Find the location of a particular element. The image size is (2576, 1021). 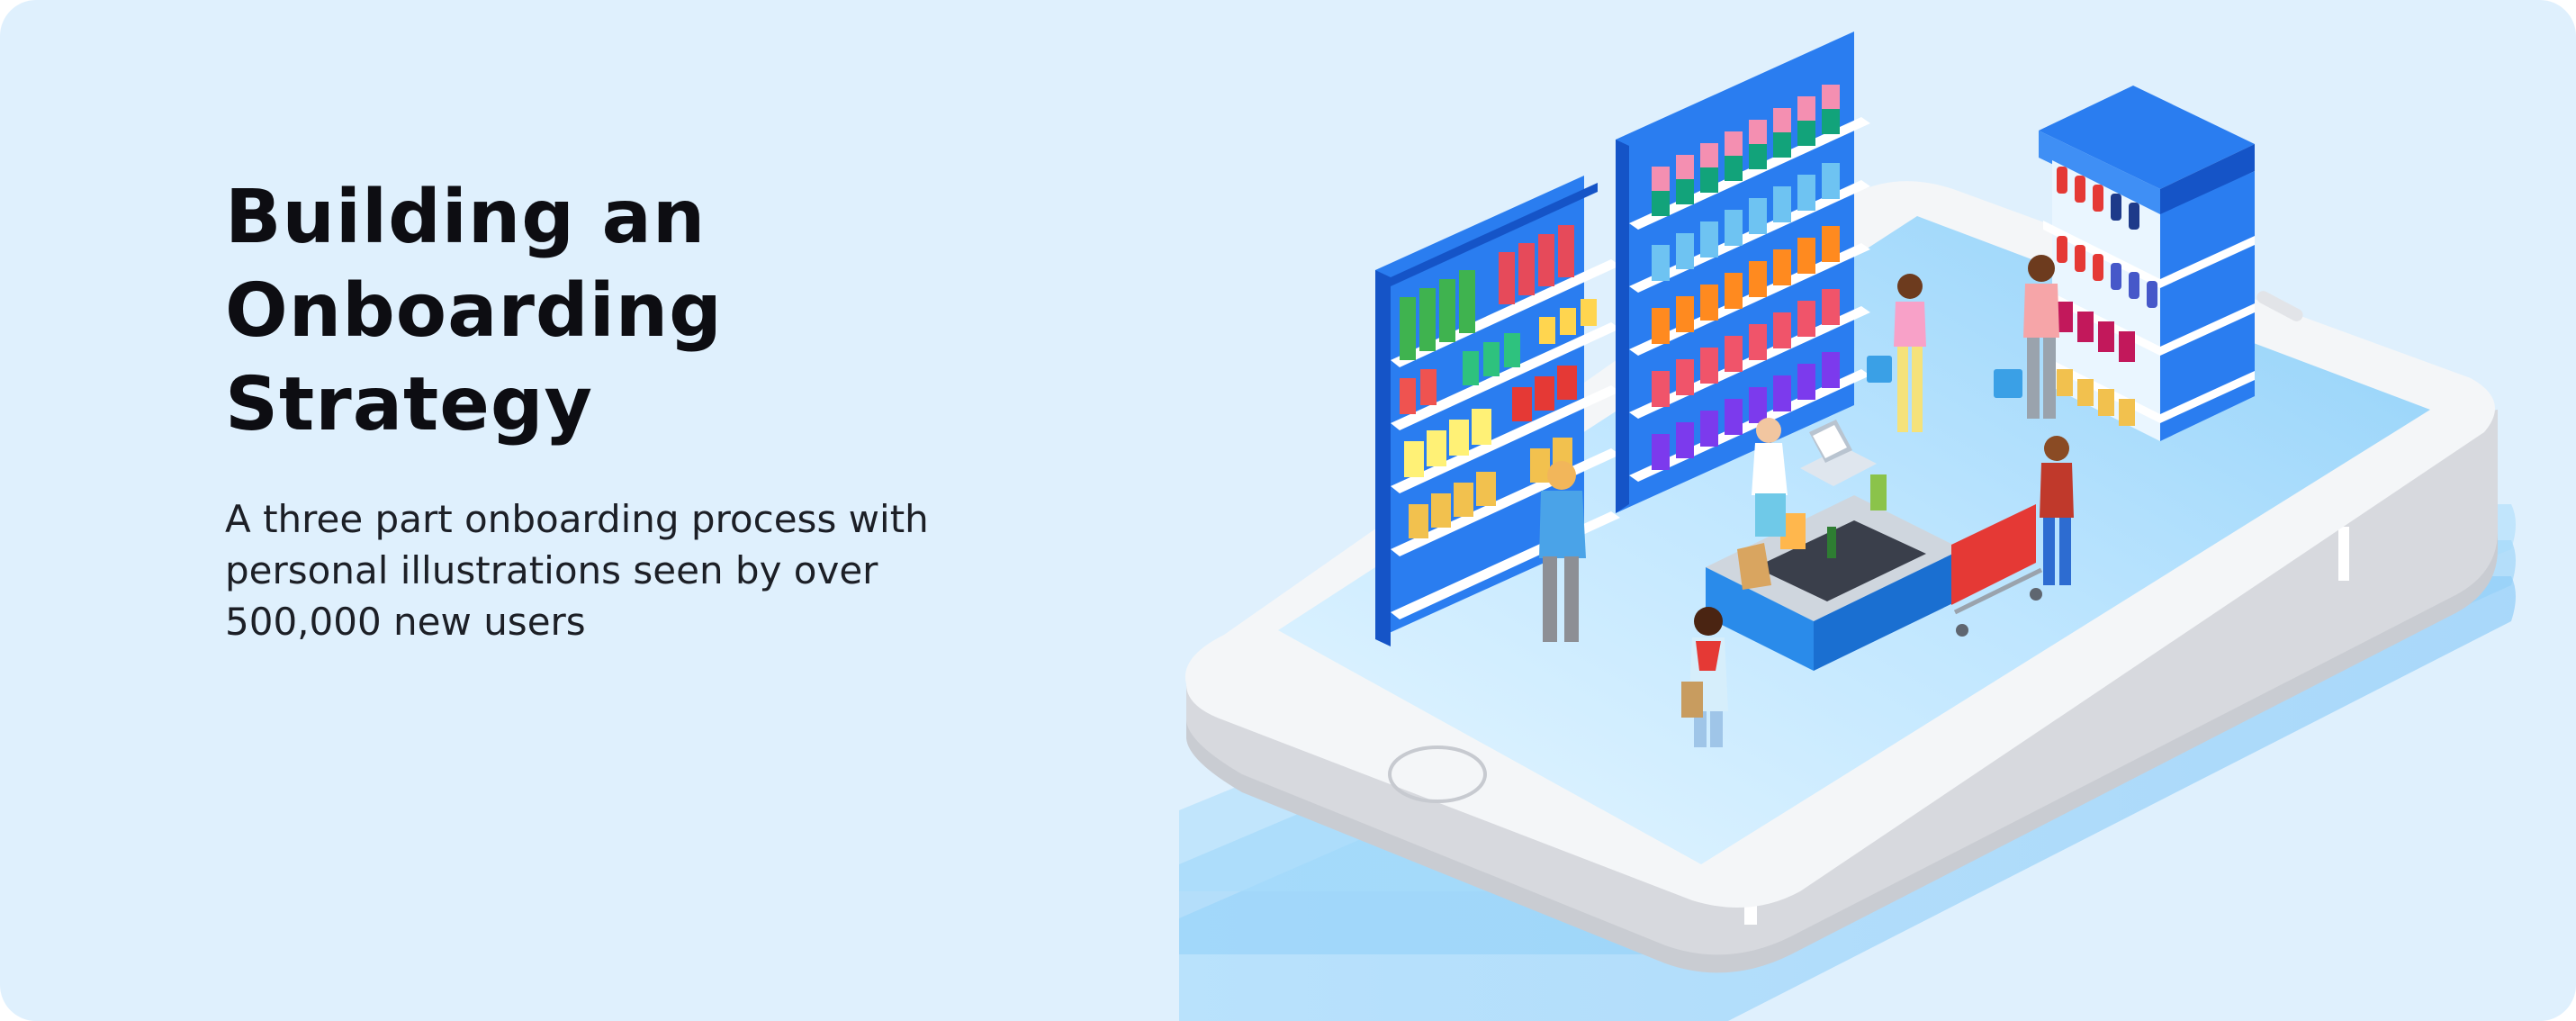

title-line-1: Building an is located at coordinates (466, 218).